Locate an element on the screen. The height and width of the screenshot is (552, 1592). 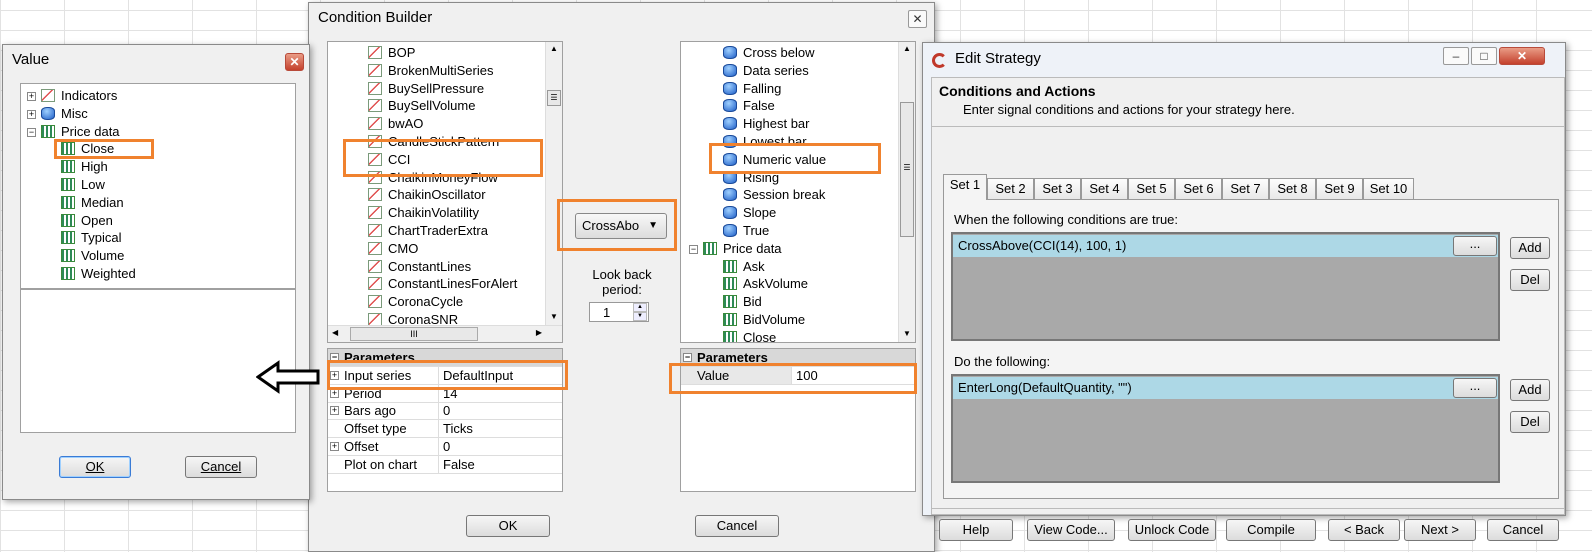
footer-button-cancel: Cancel is located at coordinates (1523, 530).